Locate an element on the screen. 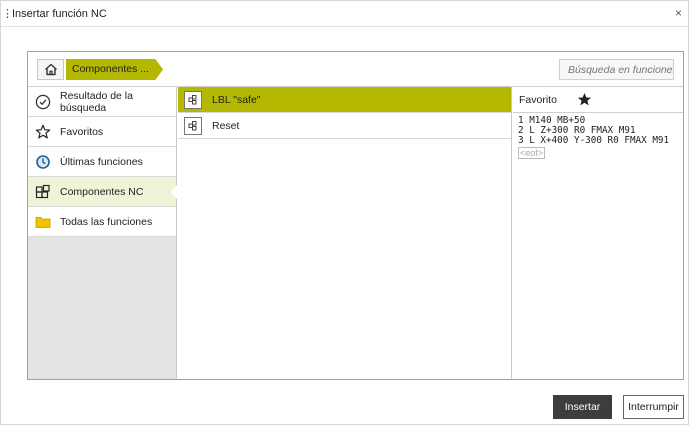 The image size is (689, 425). sidebar-item-nc-components: Componentes NC is located at coordinates (102, 192).